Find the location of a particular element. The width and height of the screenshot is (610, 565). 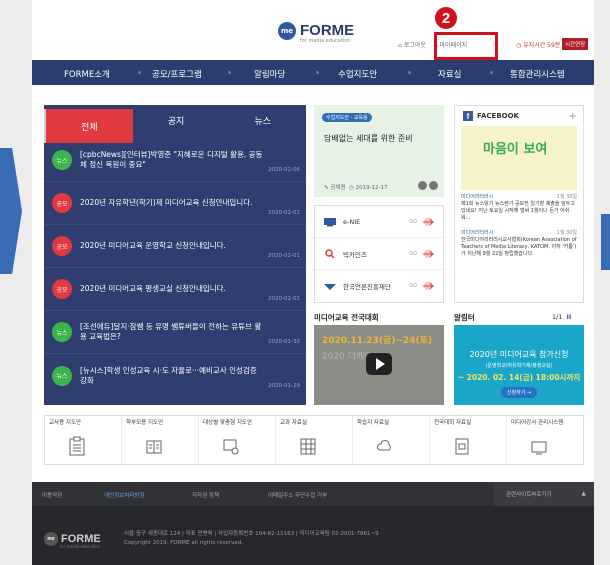

facebook-header: f FACEBOOK is located at coordinates (519, 116).